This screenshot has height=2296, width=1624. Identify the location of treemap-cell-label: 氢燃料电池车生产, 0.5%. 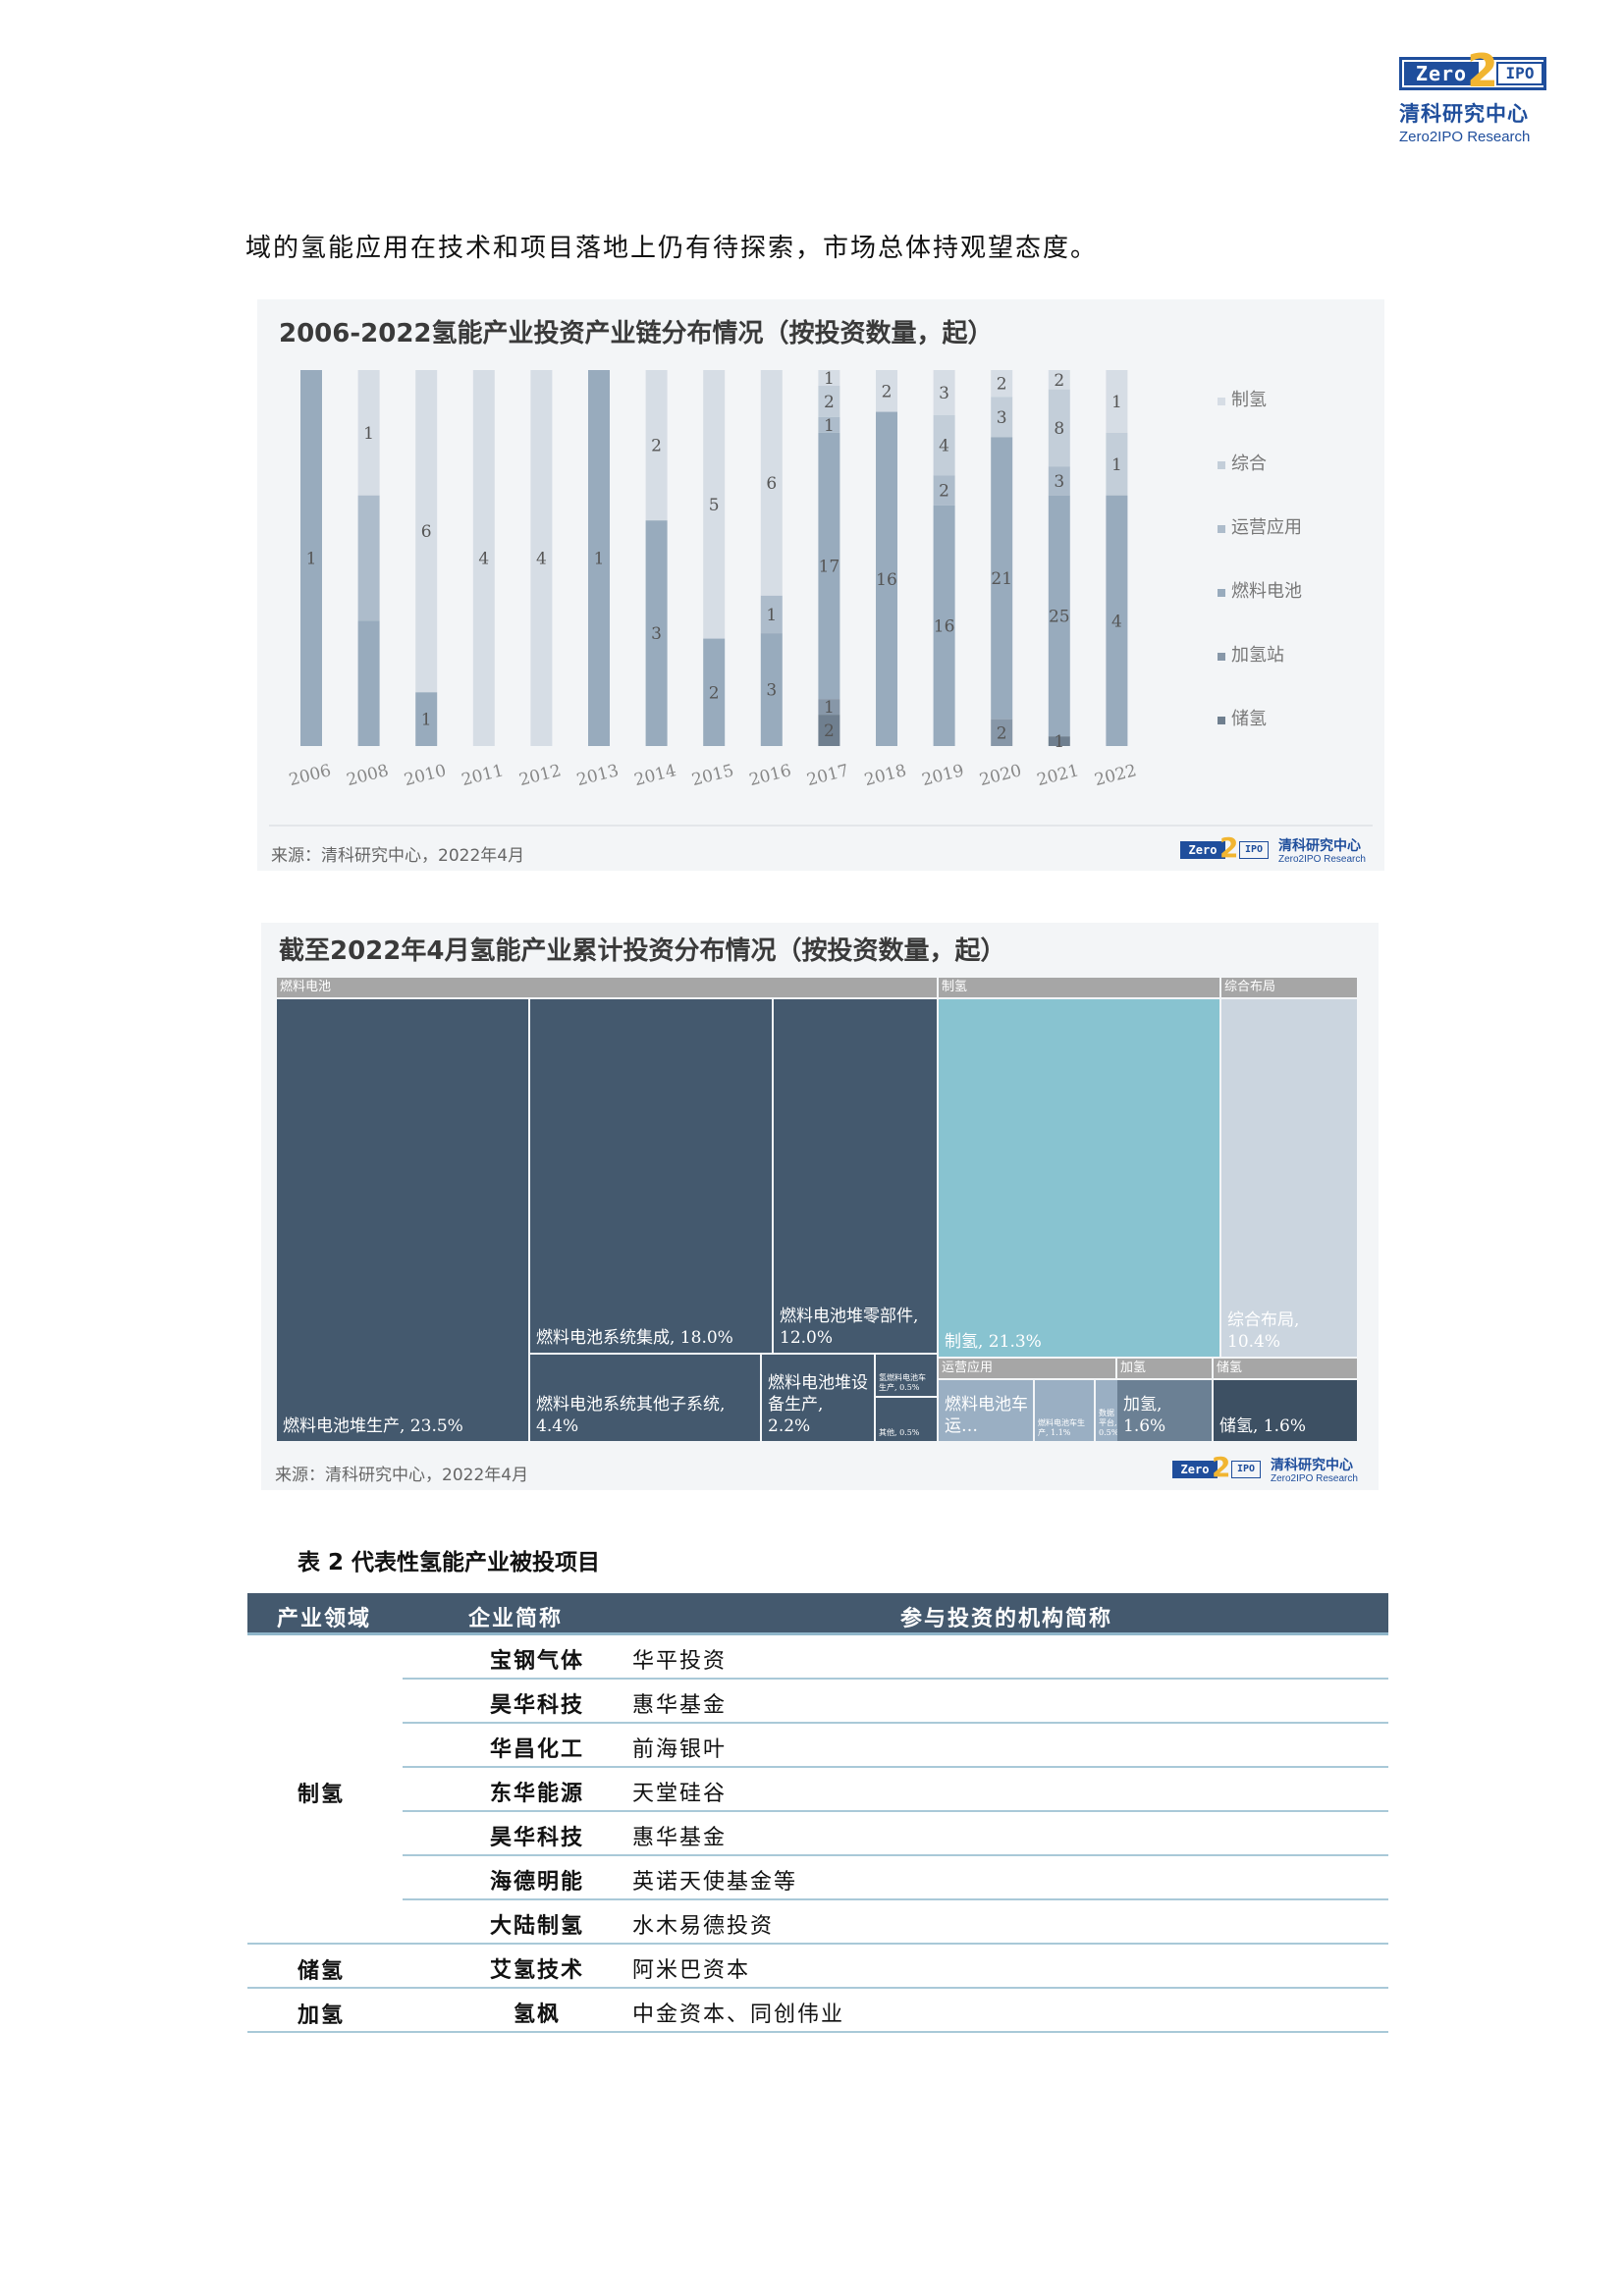
(902, 1382).